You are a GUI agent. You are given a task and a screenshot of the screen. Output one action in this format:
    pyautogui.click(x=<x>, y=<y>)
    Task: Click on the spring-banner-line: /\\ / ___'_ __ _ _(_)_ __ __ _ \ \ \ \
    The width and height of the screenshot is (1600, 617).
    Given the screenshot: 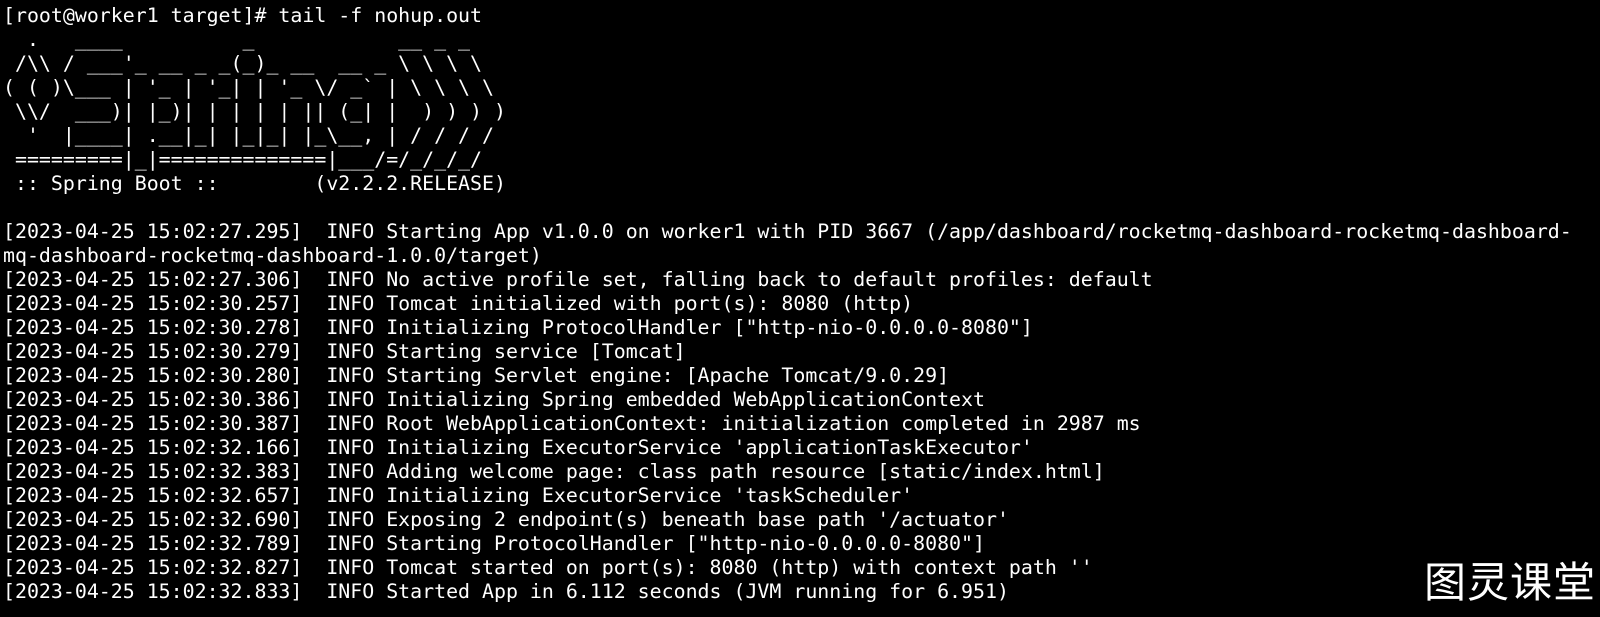 What is the action you would take?
    pyautogui.click(x=243, y=63)
    